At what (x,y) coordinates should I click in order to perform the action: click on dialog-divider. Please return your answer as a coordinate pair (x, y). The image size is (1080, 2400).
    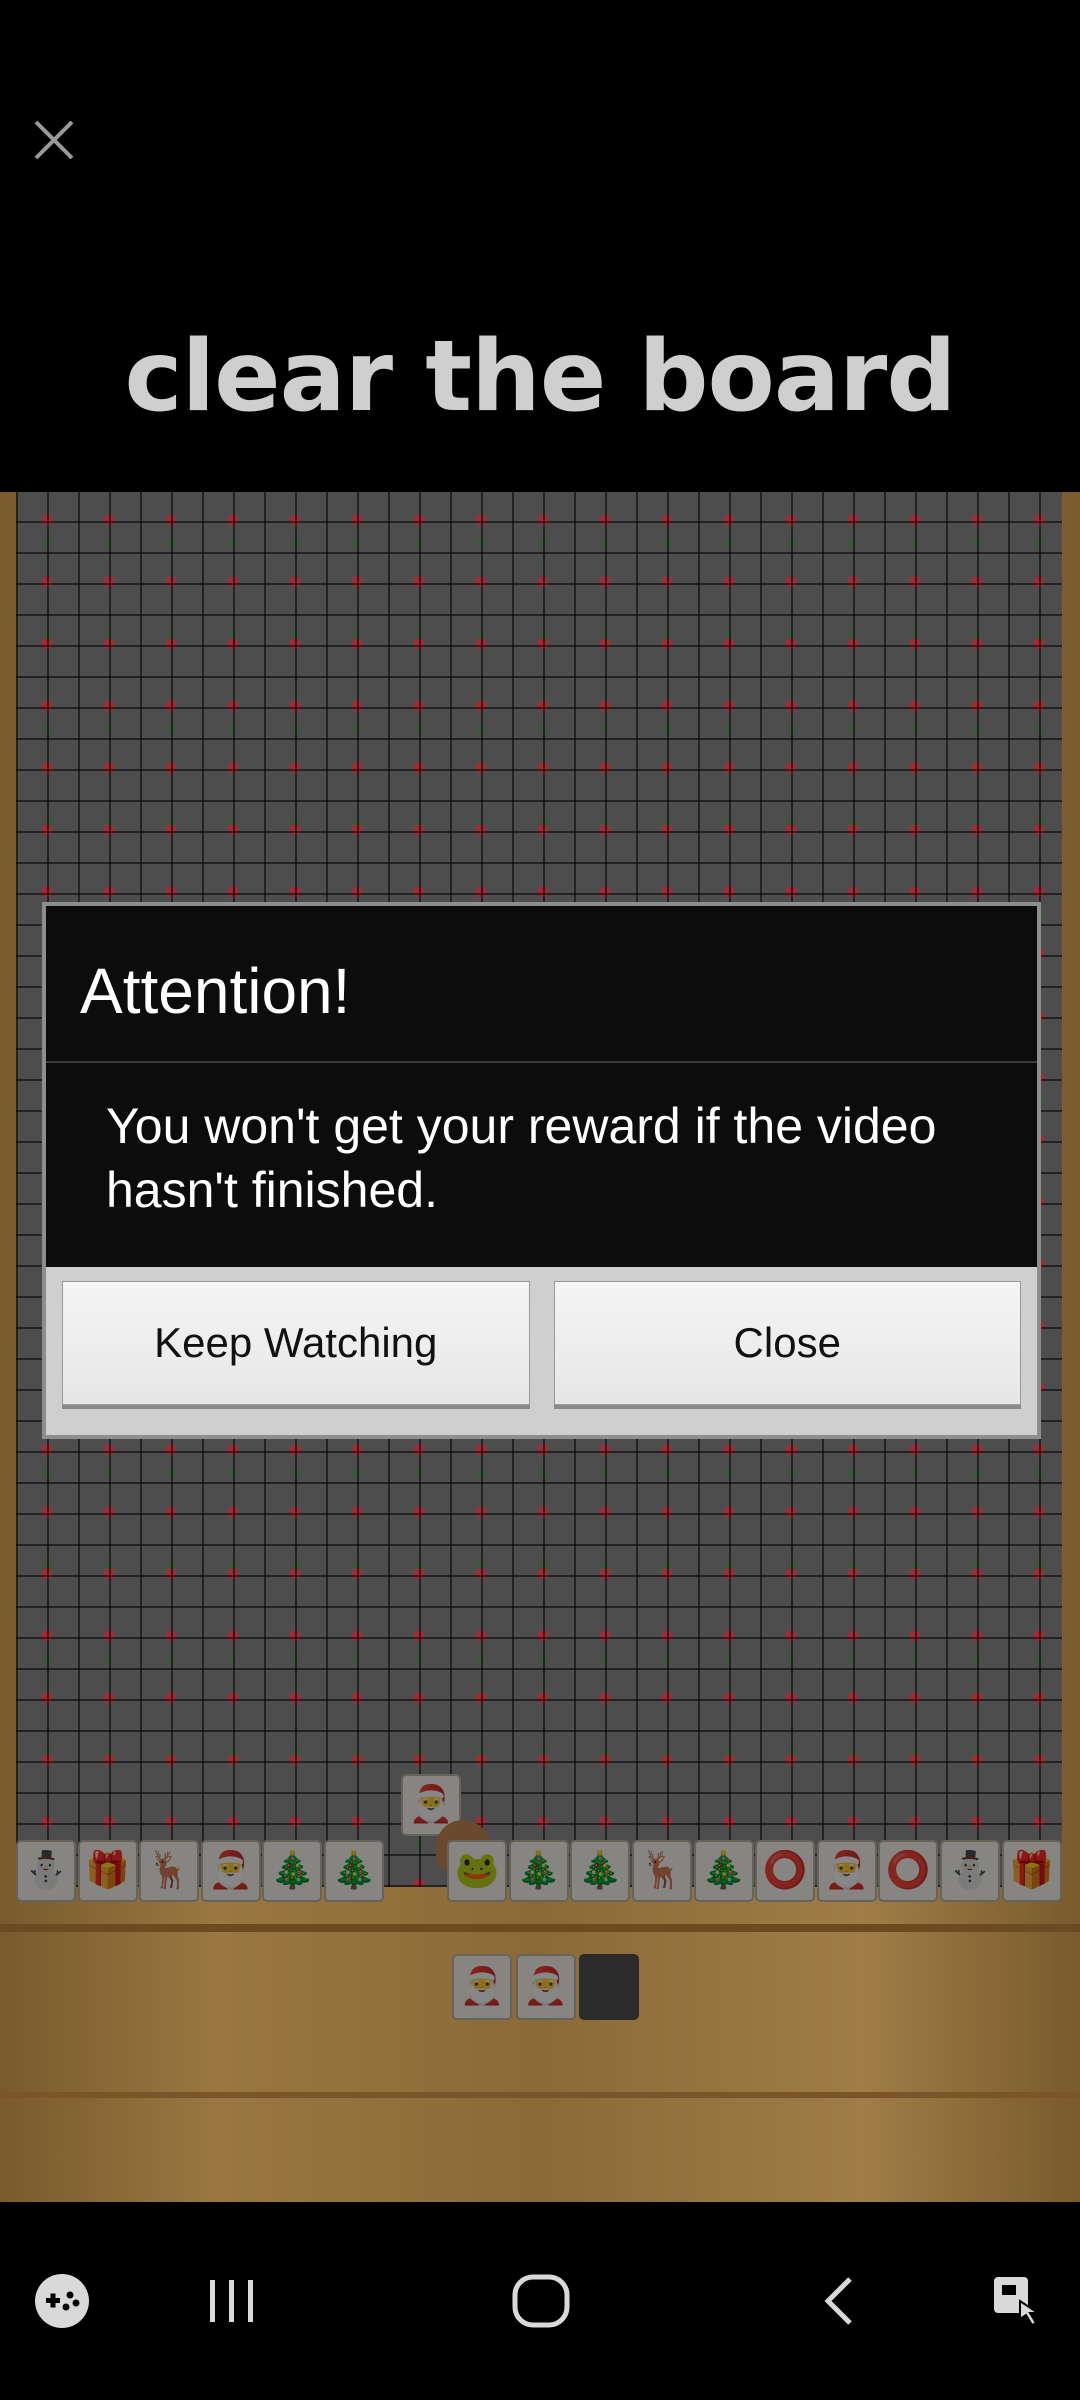
    Looking at the image, I should click on (541, 1062).